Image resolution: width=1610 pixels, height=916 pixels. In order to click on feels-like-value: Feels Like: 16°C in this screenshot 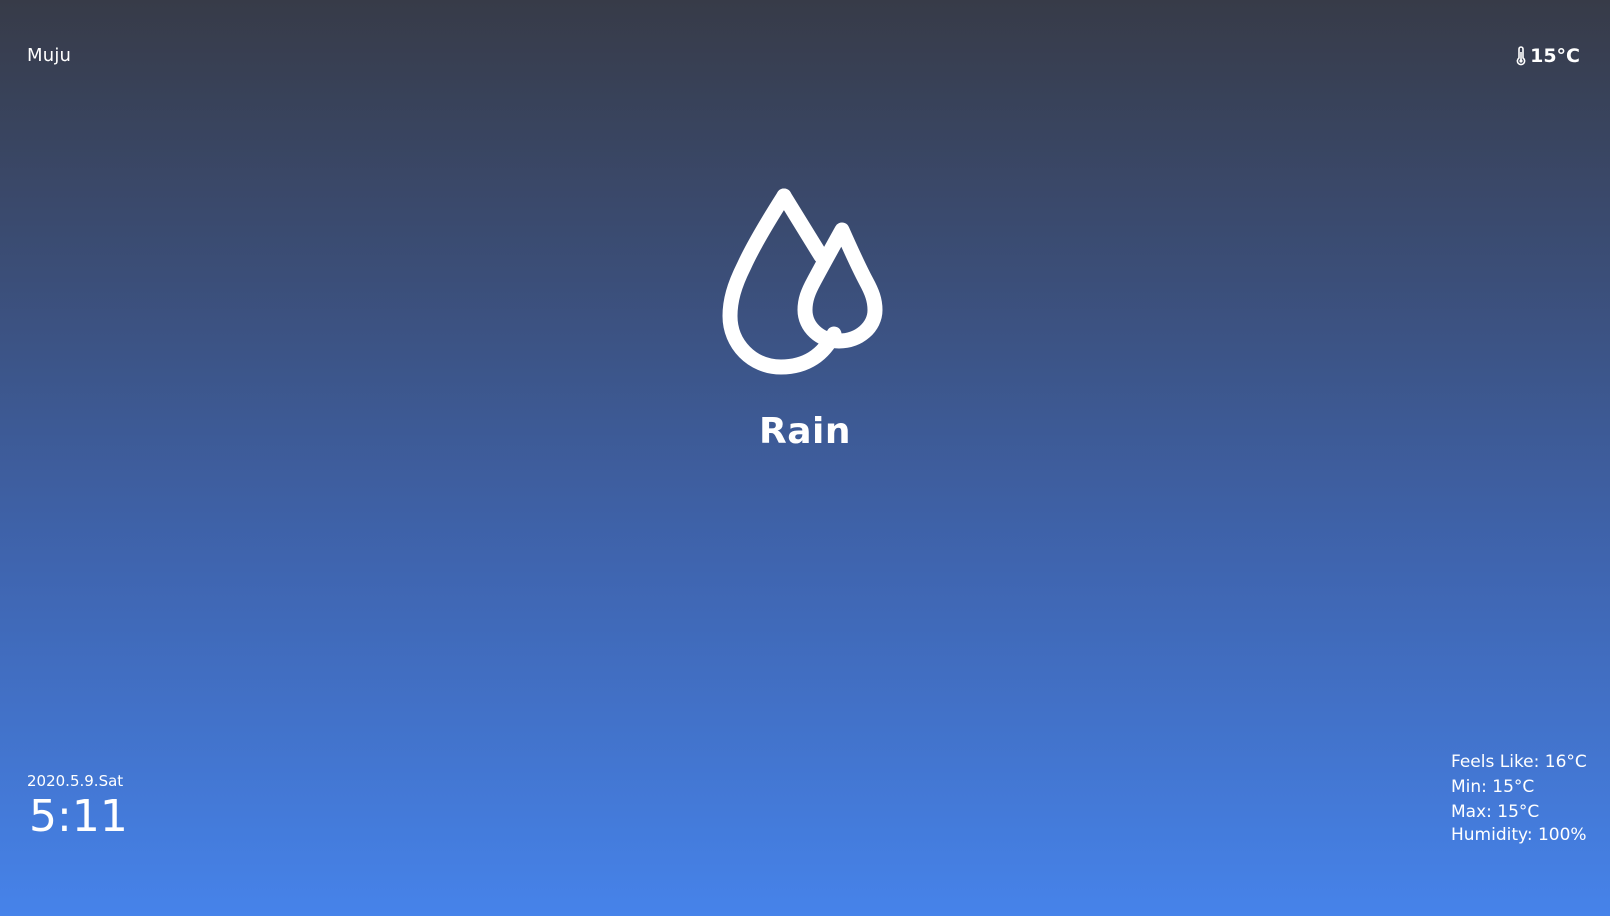, I will do `click(1519, 762)`.